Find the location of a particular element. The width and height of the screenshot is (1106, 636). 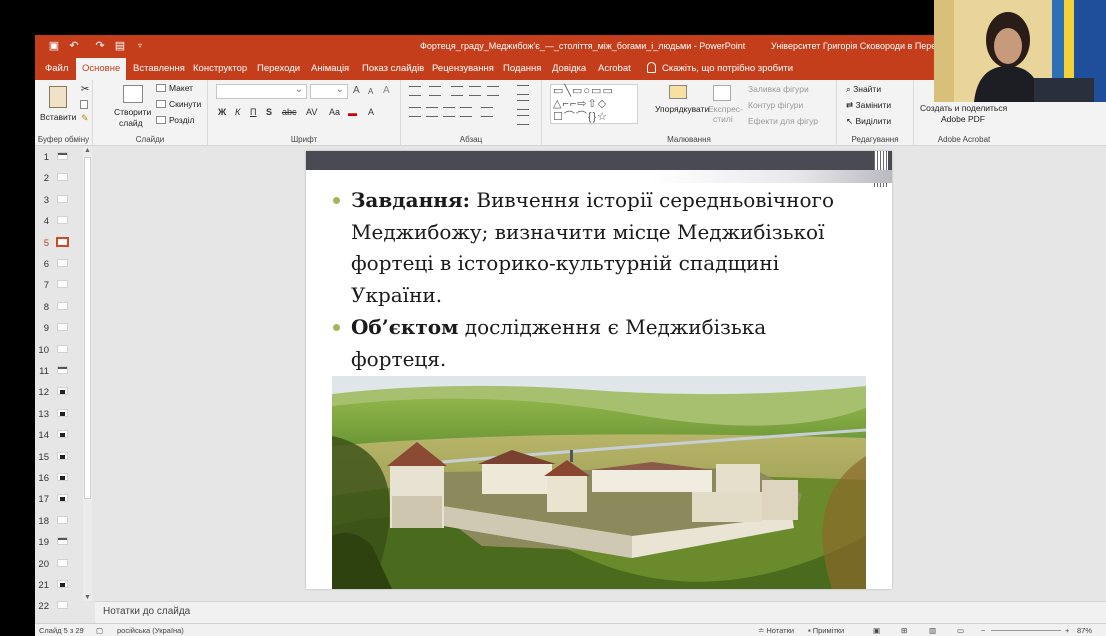

highlight-icon: ▬ is located at coordinates (352, 113).